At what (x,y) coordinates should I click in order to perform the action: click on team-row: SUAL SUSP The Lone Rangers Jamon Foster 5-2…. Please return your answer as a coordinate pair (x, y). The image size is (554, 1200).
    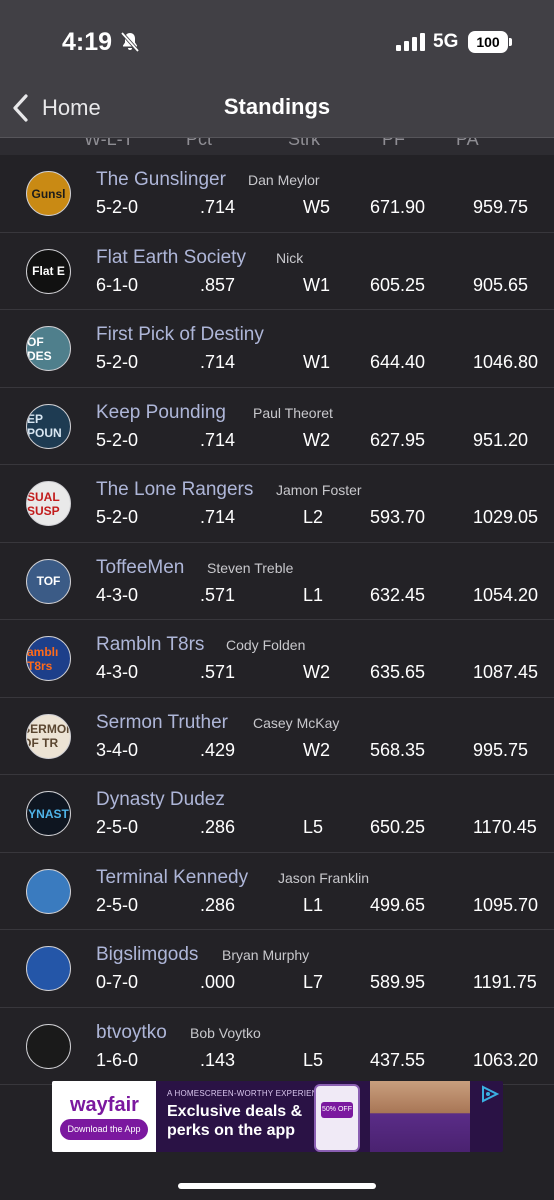
    Looking at the image, I should click on (277, 504).